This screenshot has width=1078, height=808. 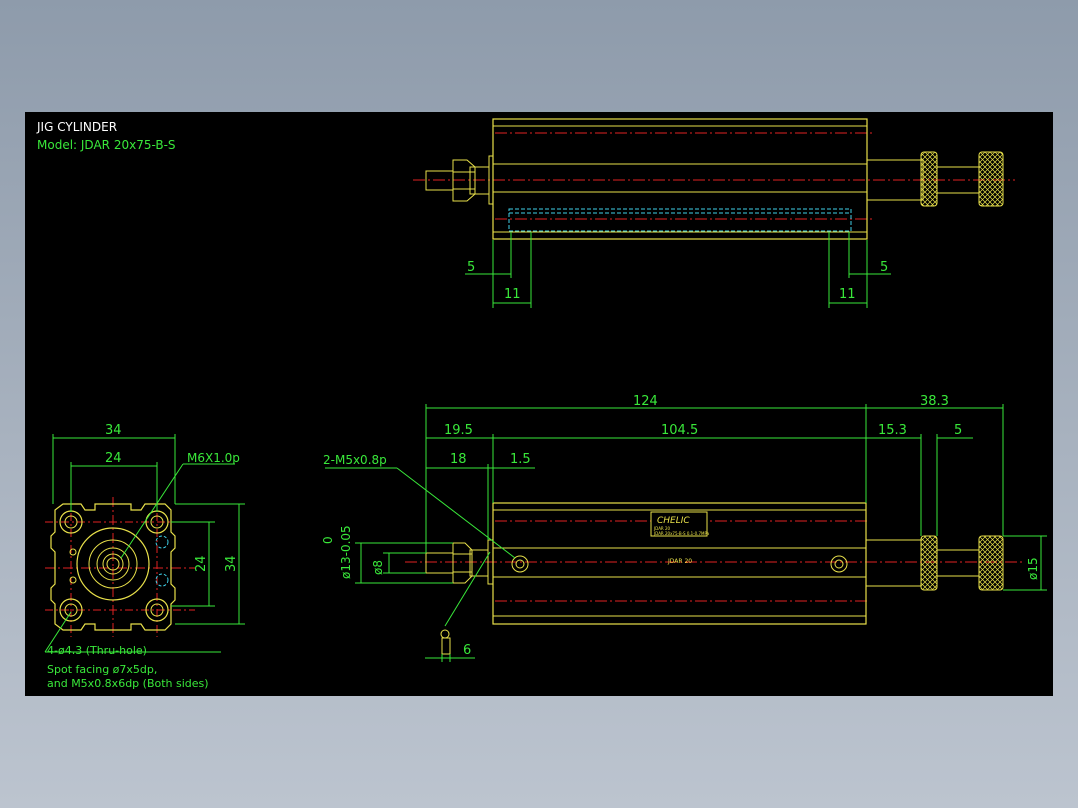 What do you see at coordinates (458, 459) in the screenshot?
I see `dim-18: 18` at bounding box center [458, 459].